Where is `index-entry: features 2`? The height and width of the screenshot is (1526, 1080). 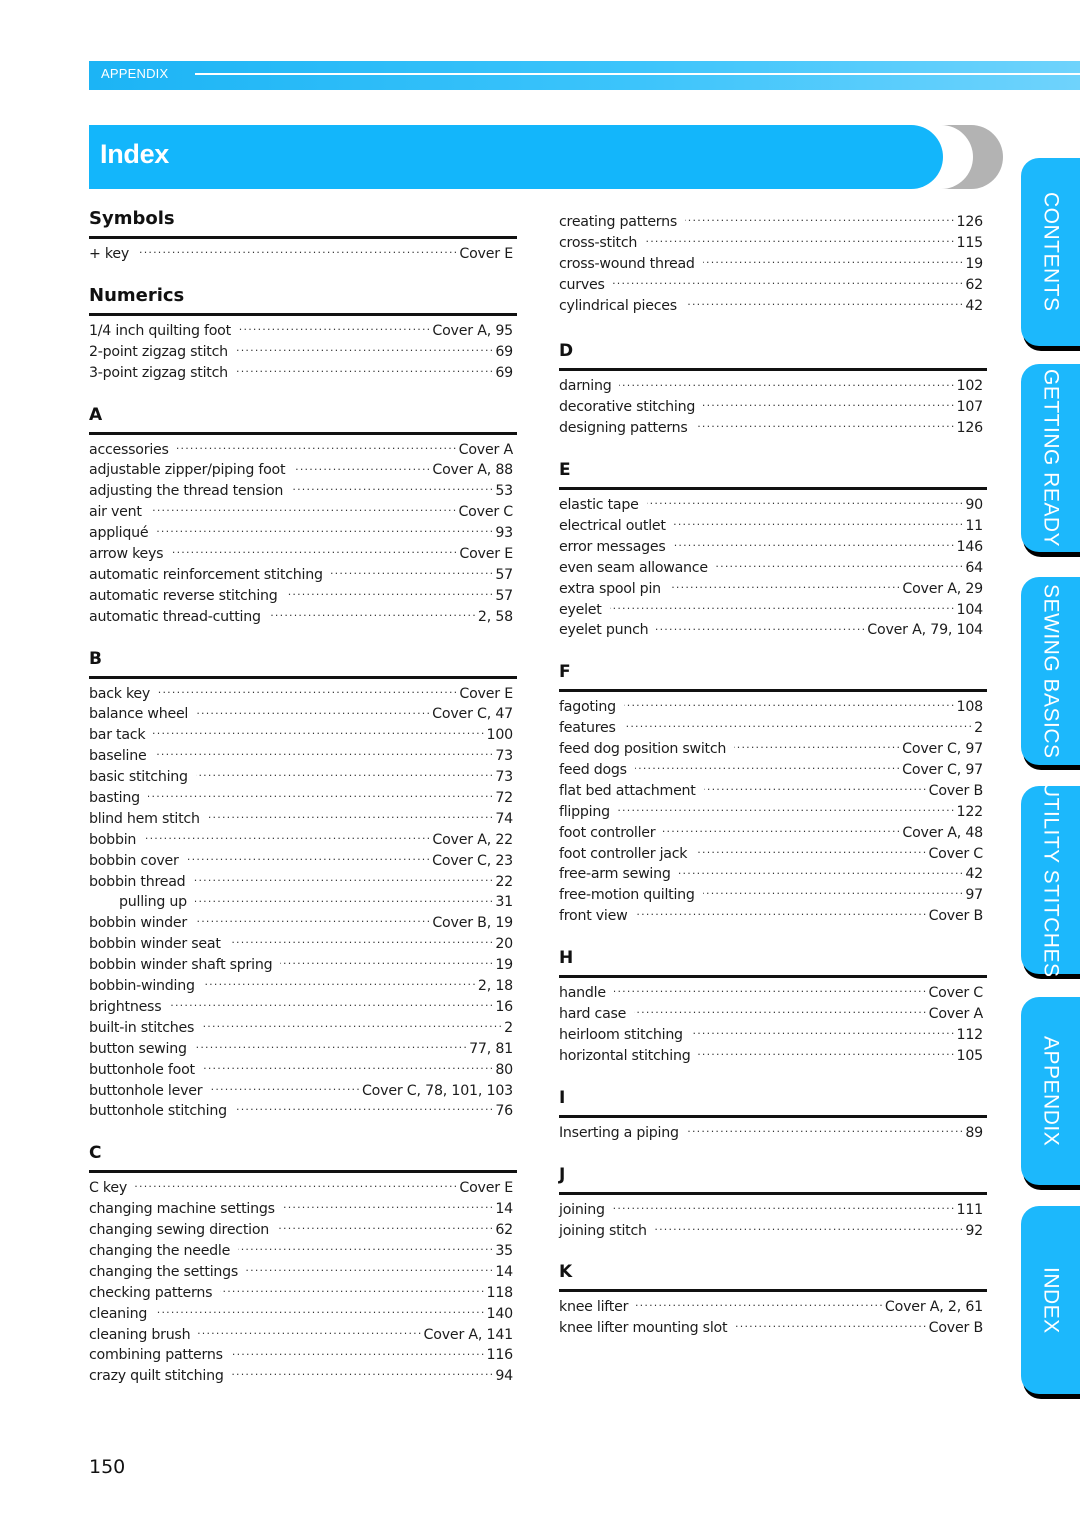 index-entry: features 2 is located at coordinates (773, 728).